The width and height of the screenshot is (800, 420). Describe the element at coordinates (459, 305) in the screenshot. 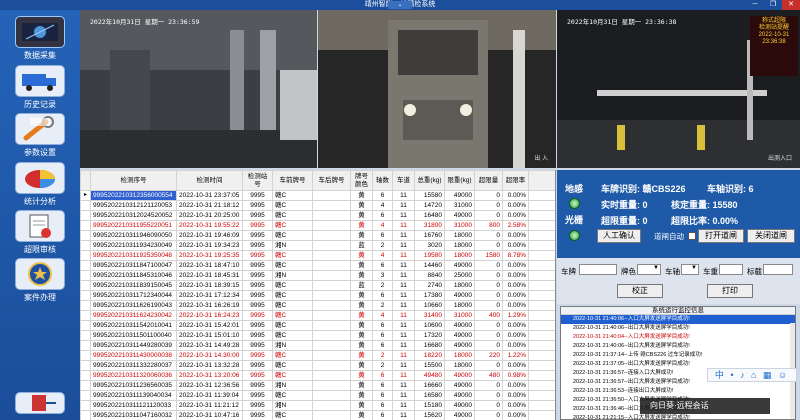

I see `cell-limit-weight: 18000` at that location.